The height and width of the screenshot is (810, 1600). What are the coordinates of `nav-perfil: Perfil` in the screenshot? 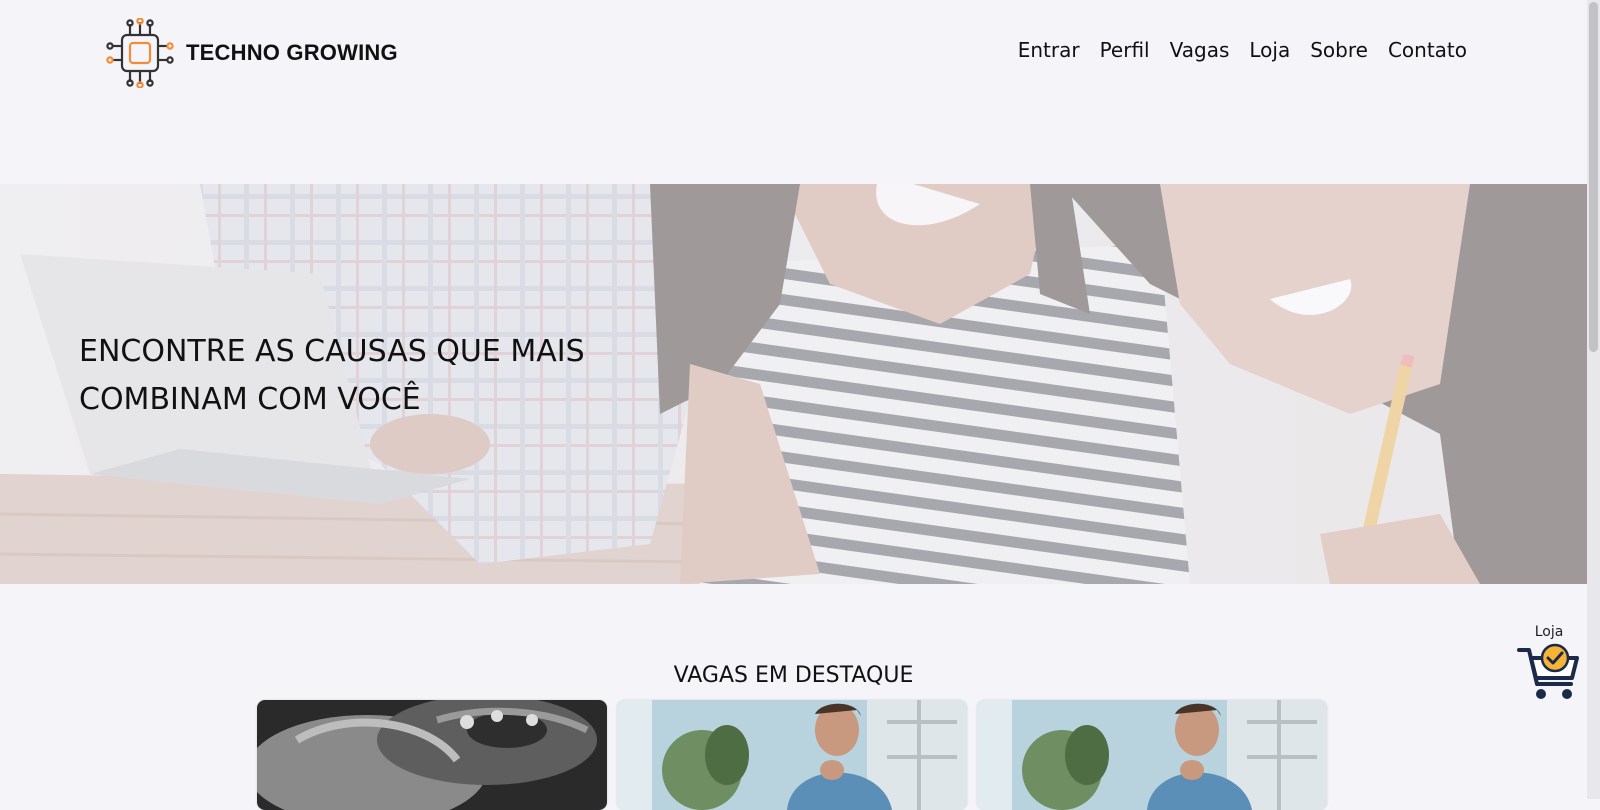 It's located at (1125, 50).